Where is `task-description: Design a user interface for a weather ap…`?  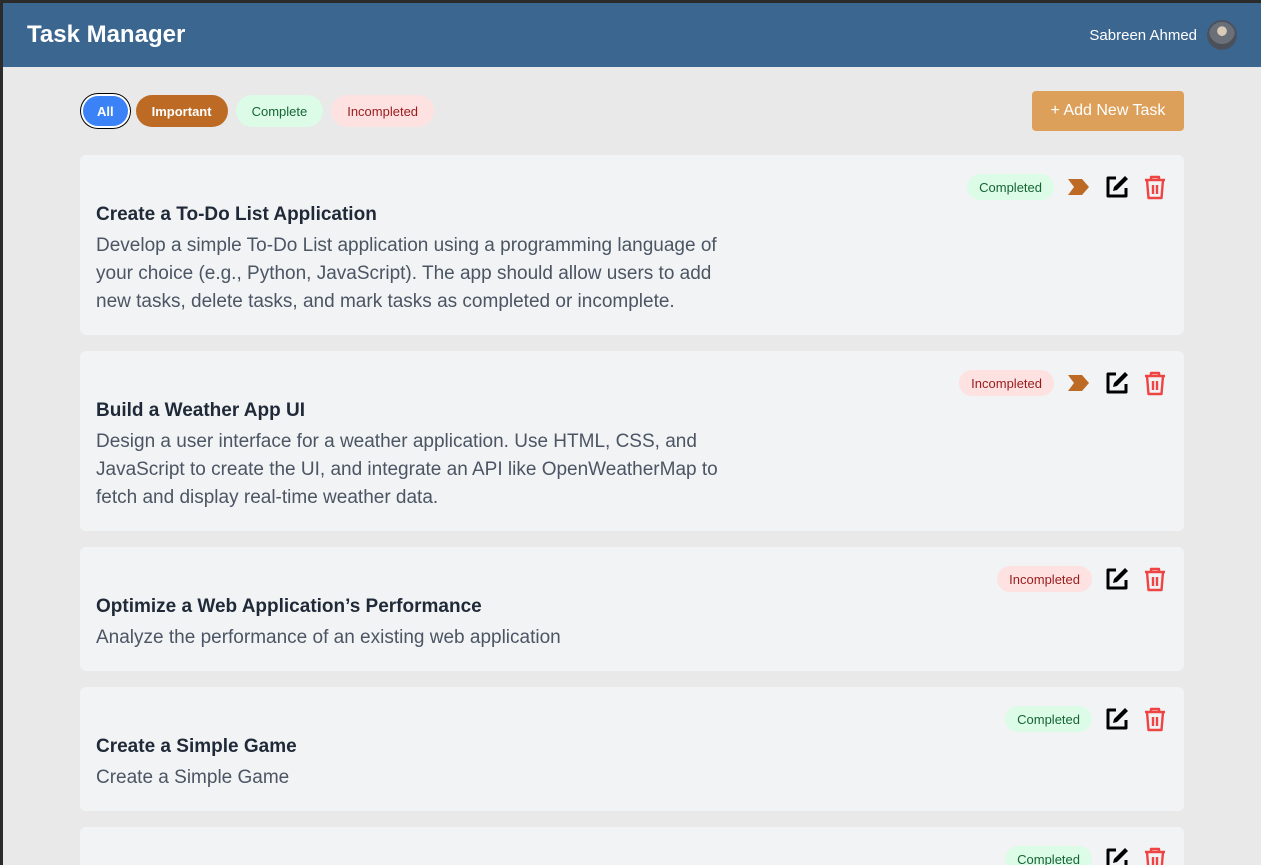 task-description: Design a user interface for a weather ap… is located at coordinates (407, 469).